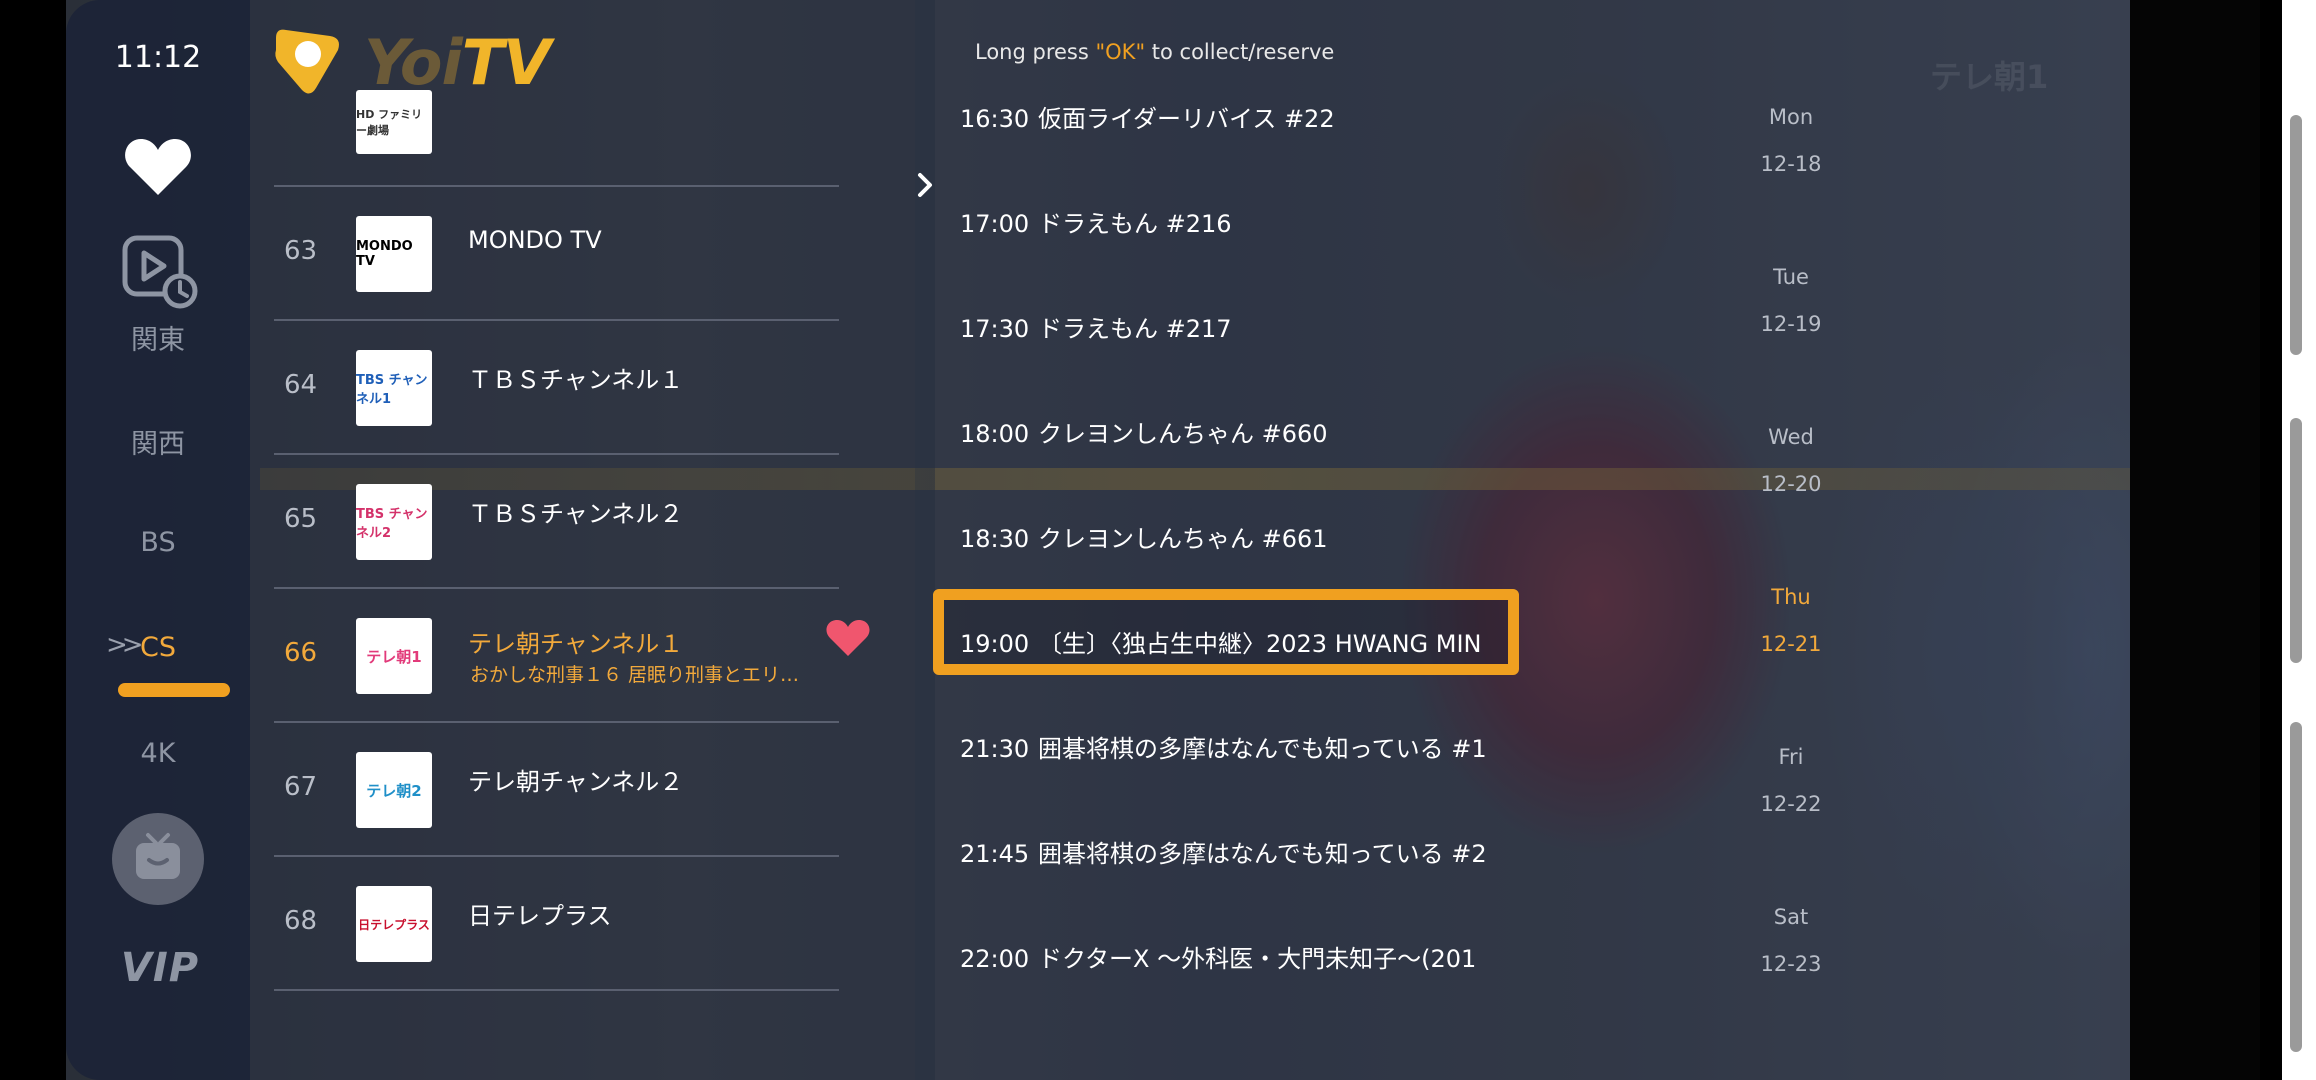 The height and width of the screenshot is (1080, 2316). I want to click on channel-logo-partial: HD ファミリー劇場, so click(394, 122).